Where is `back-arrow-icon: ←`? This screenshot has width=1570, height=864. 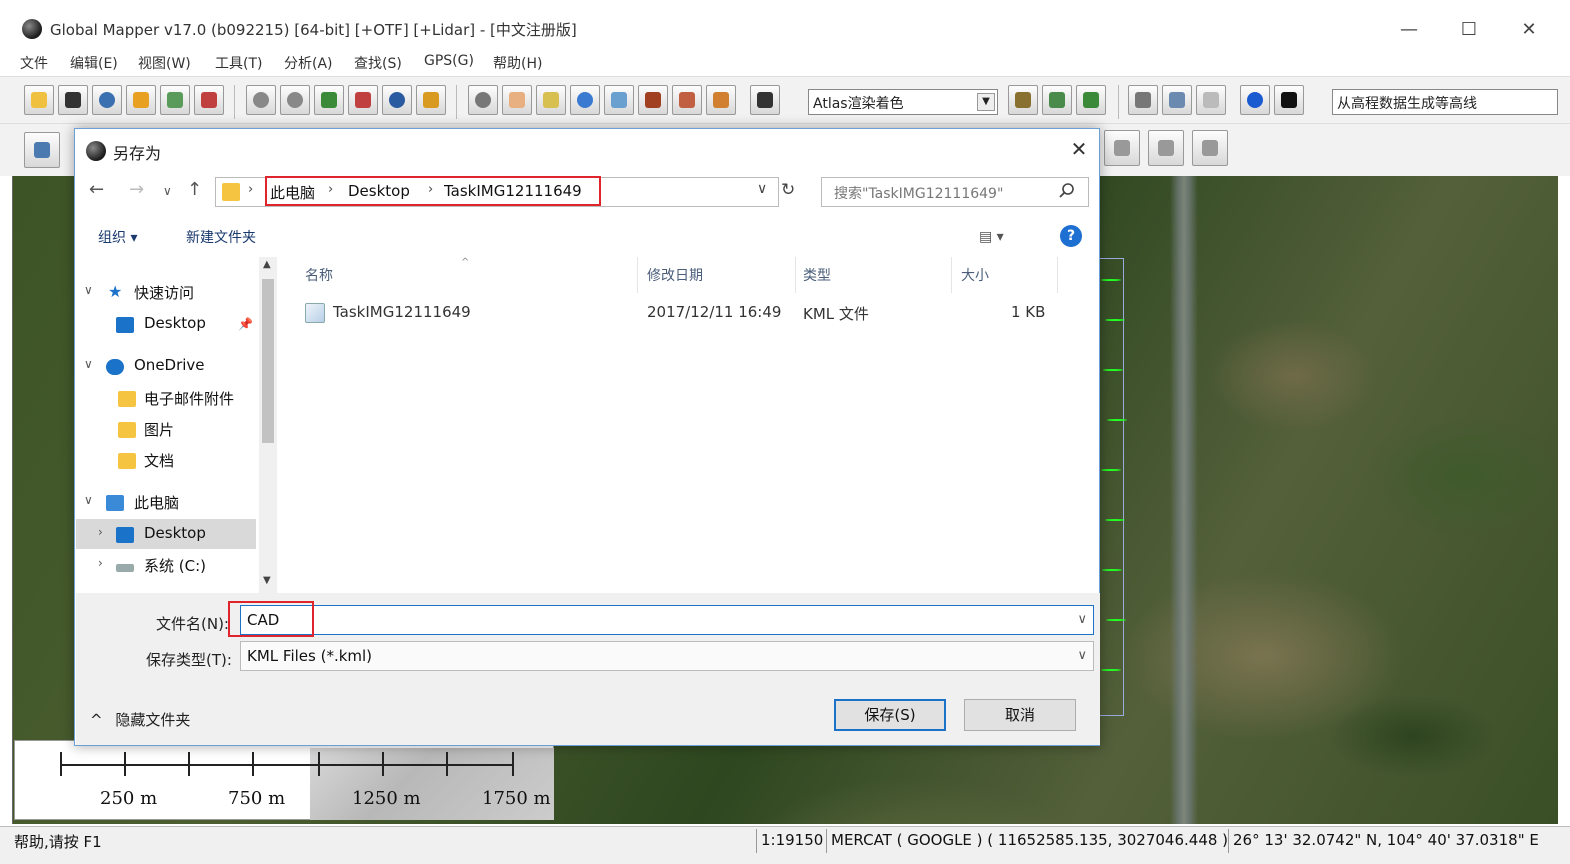
back-arrow-icon: ← is located at coordinates (96, 189).